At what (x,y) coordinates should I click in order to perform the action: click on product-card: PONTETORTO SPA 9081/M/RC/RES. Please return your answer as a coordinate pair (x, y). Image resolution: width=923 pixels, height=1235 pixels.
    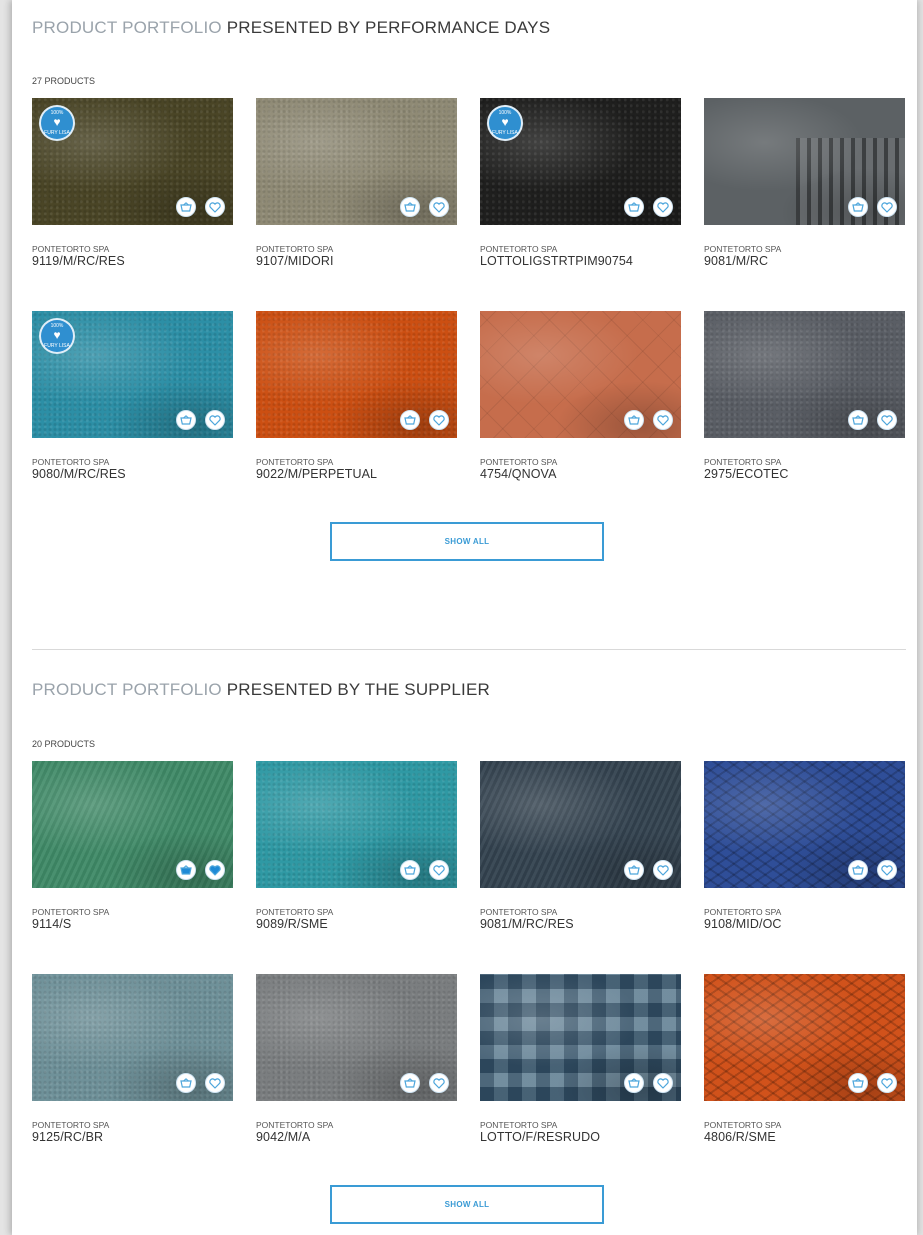
    Looking at the image, I should click on (580, 846).